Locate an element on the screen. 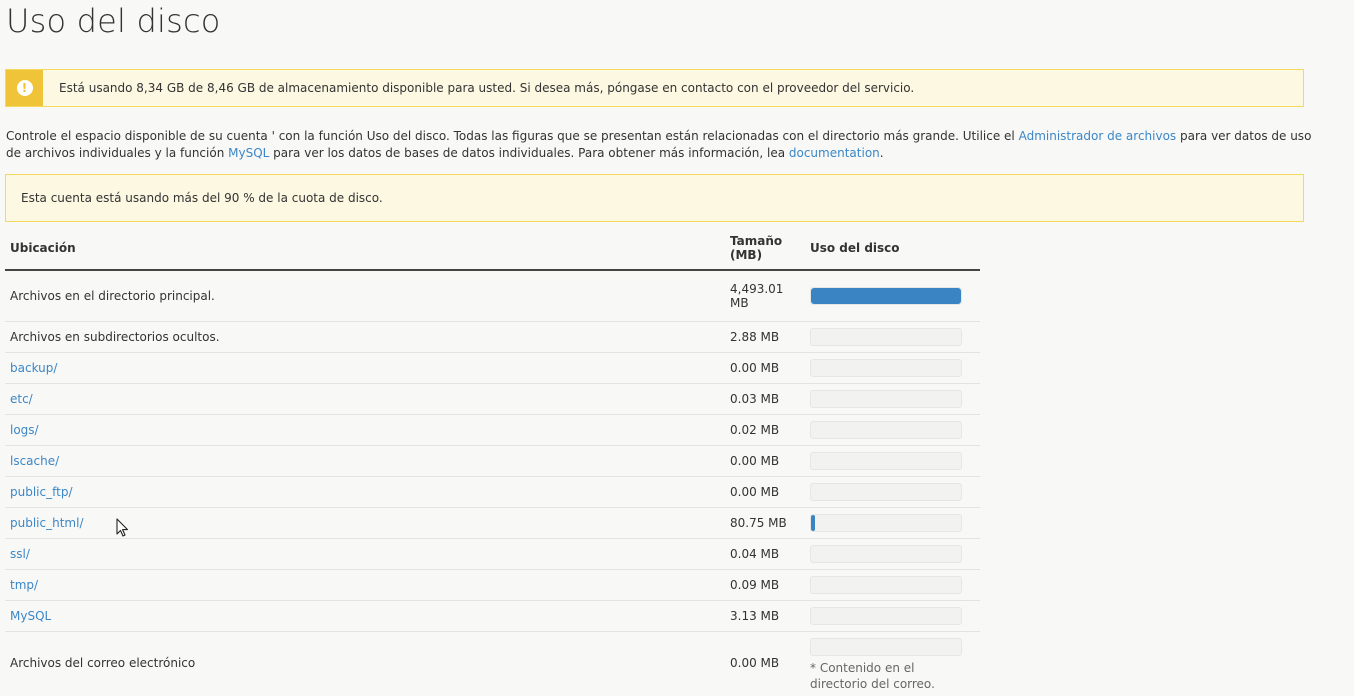 The image size is (1354, 696). warning-icon: ! is located at coordinates (24, 88).